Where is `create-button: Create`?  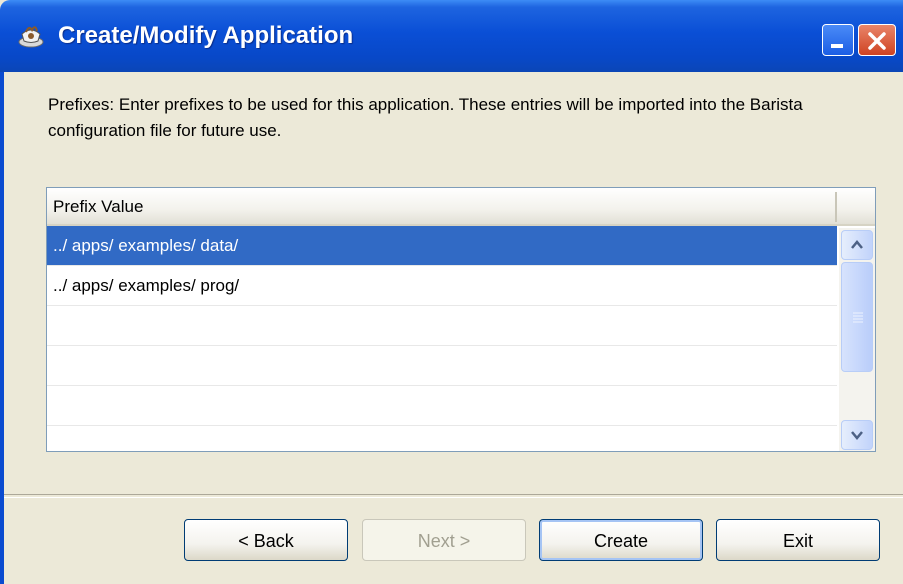
create-button: Create is located at coordinates (621, 540).